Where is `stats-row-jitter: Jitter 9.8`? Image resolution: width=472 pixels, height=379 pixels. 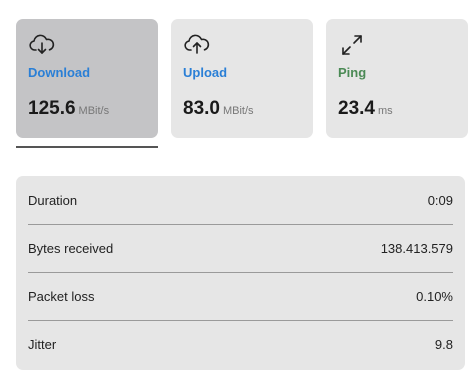
stats-row-jitter: Jitter 9.8 is located at coordinates (240, 344).